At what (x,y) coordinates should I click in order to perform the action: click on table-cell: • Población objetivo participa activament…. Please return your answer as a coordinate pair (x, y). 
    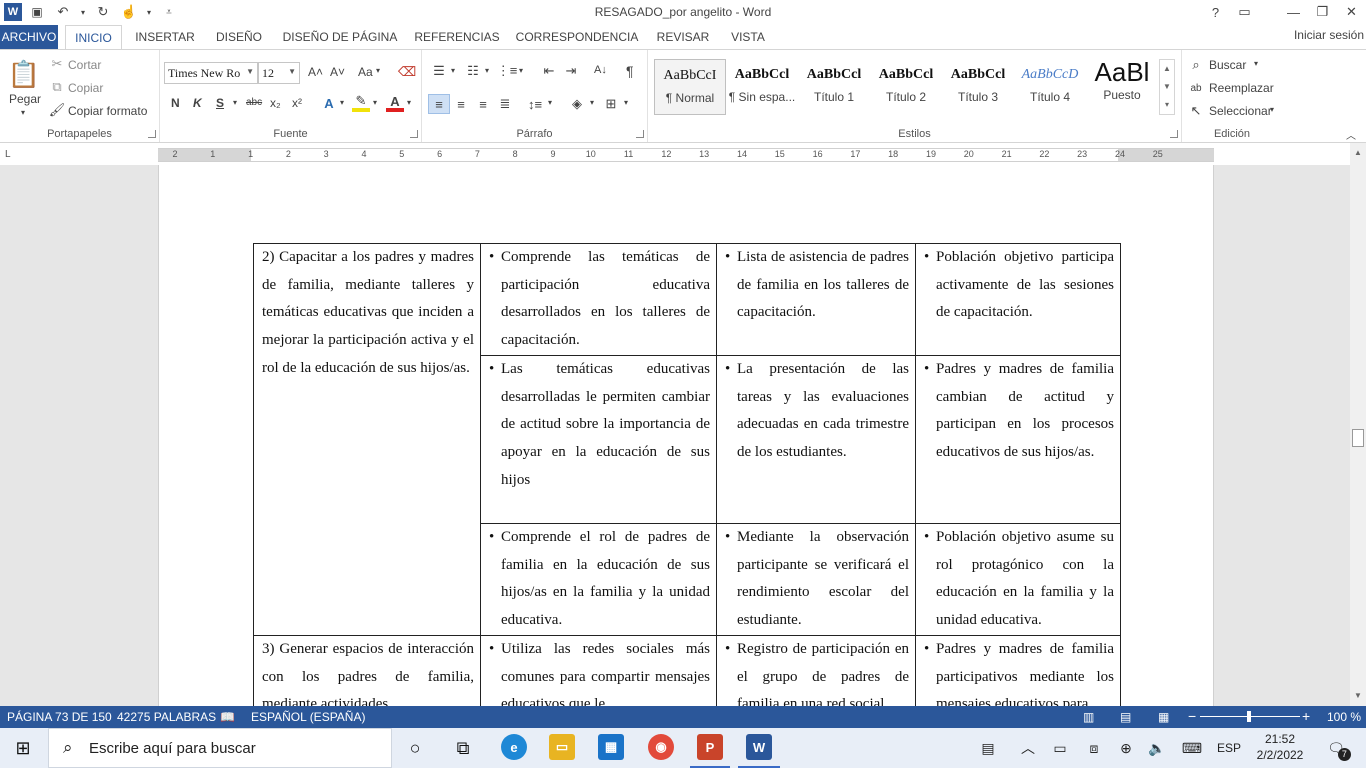
    Looking at the image, I should click on (1018, 299).